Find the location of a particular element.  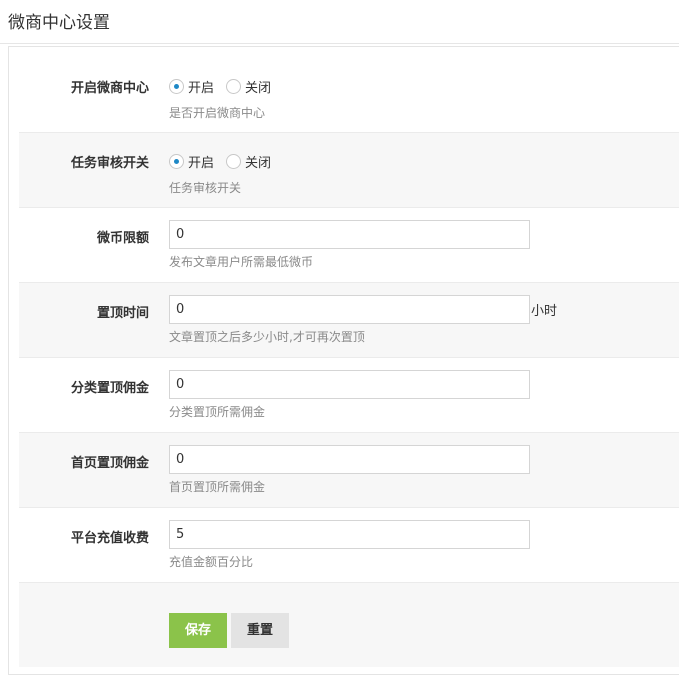

form-actions: 保存 重置 is located at coordinates (349, 625).